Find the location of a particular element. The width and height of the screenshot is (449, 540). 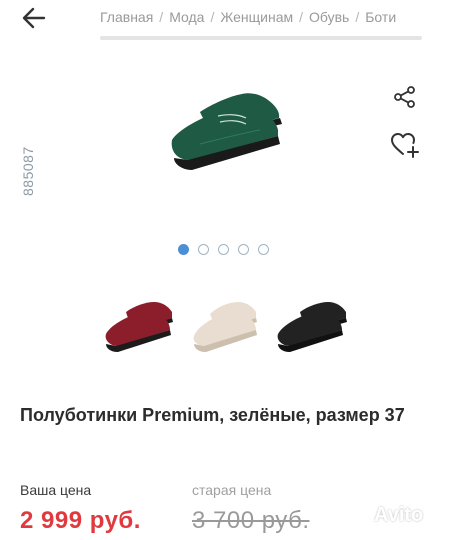

breadcrumb-item-boots: Боти is located at coordinates (380, 17).